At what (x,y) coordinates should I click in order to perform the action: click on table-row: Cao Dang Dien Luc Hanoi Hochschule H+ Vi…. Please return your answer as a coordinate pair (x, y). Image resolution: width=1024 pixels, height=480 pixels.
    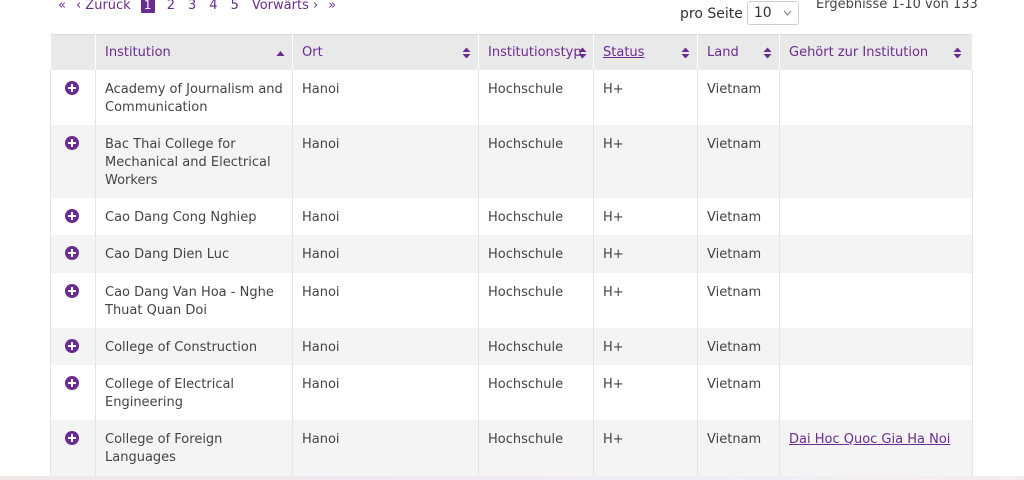
    Looking at the image, I should click on (511, 253).